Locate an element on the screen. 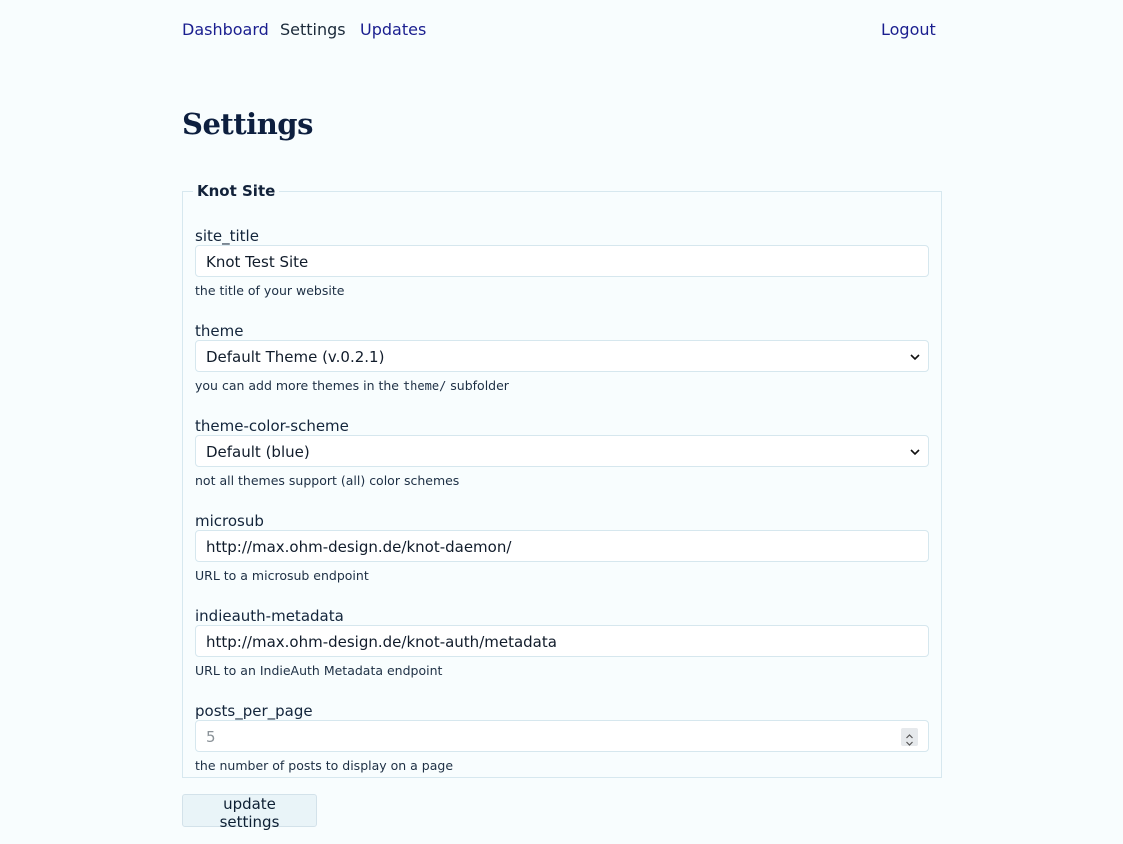 The width and height of the screenshot is (1123, 844). scroll-fade is located at coordinates (556, 777).